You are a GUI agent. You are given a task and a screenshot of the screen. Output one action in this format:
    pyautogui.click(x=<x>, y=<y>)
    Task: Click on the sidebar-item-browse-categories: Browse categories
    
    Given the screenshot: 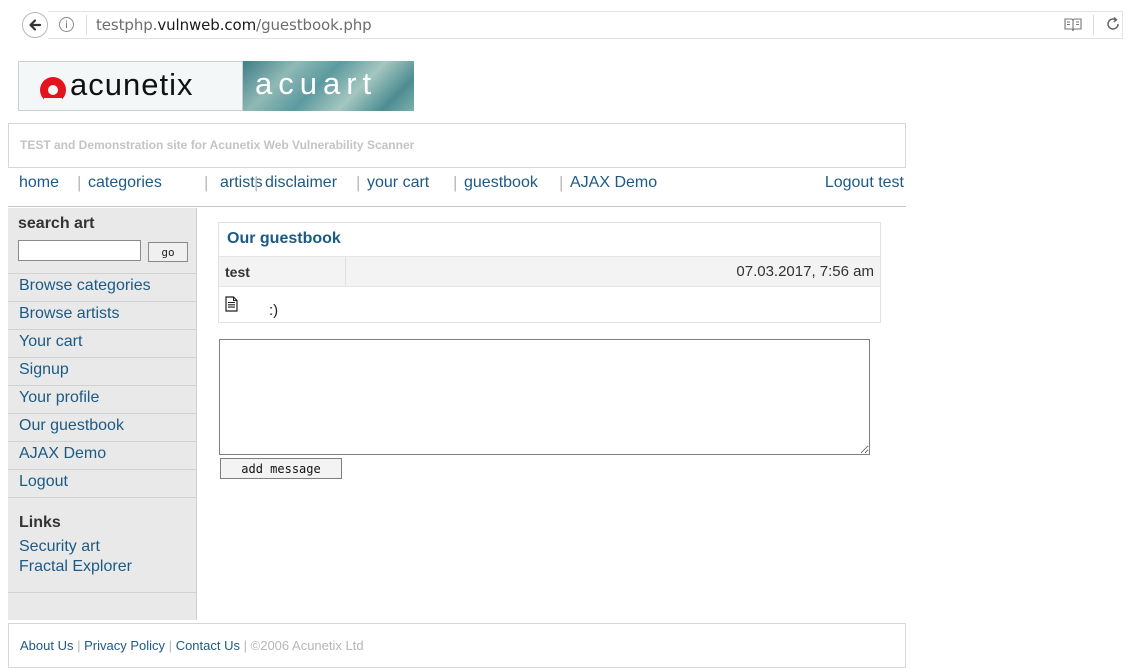 What is the action you would take?
    pyautogui.click(x=102, y=287)
    